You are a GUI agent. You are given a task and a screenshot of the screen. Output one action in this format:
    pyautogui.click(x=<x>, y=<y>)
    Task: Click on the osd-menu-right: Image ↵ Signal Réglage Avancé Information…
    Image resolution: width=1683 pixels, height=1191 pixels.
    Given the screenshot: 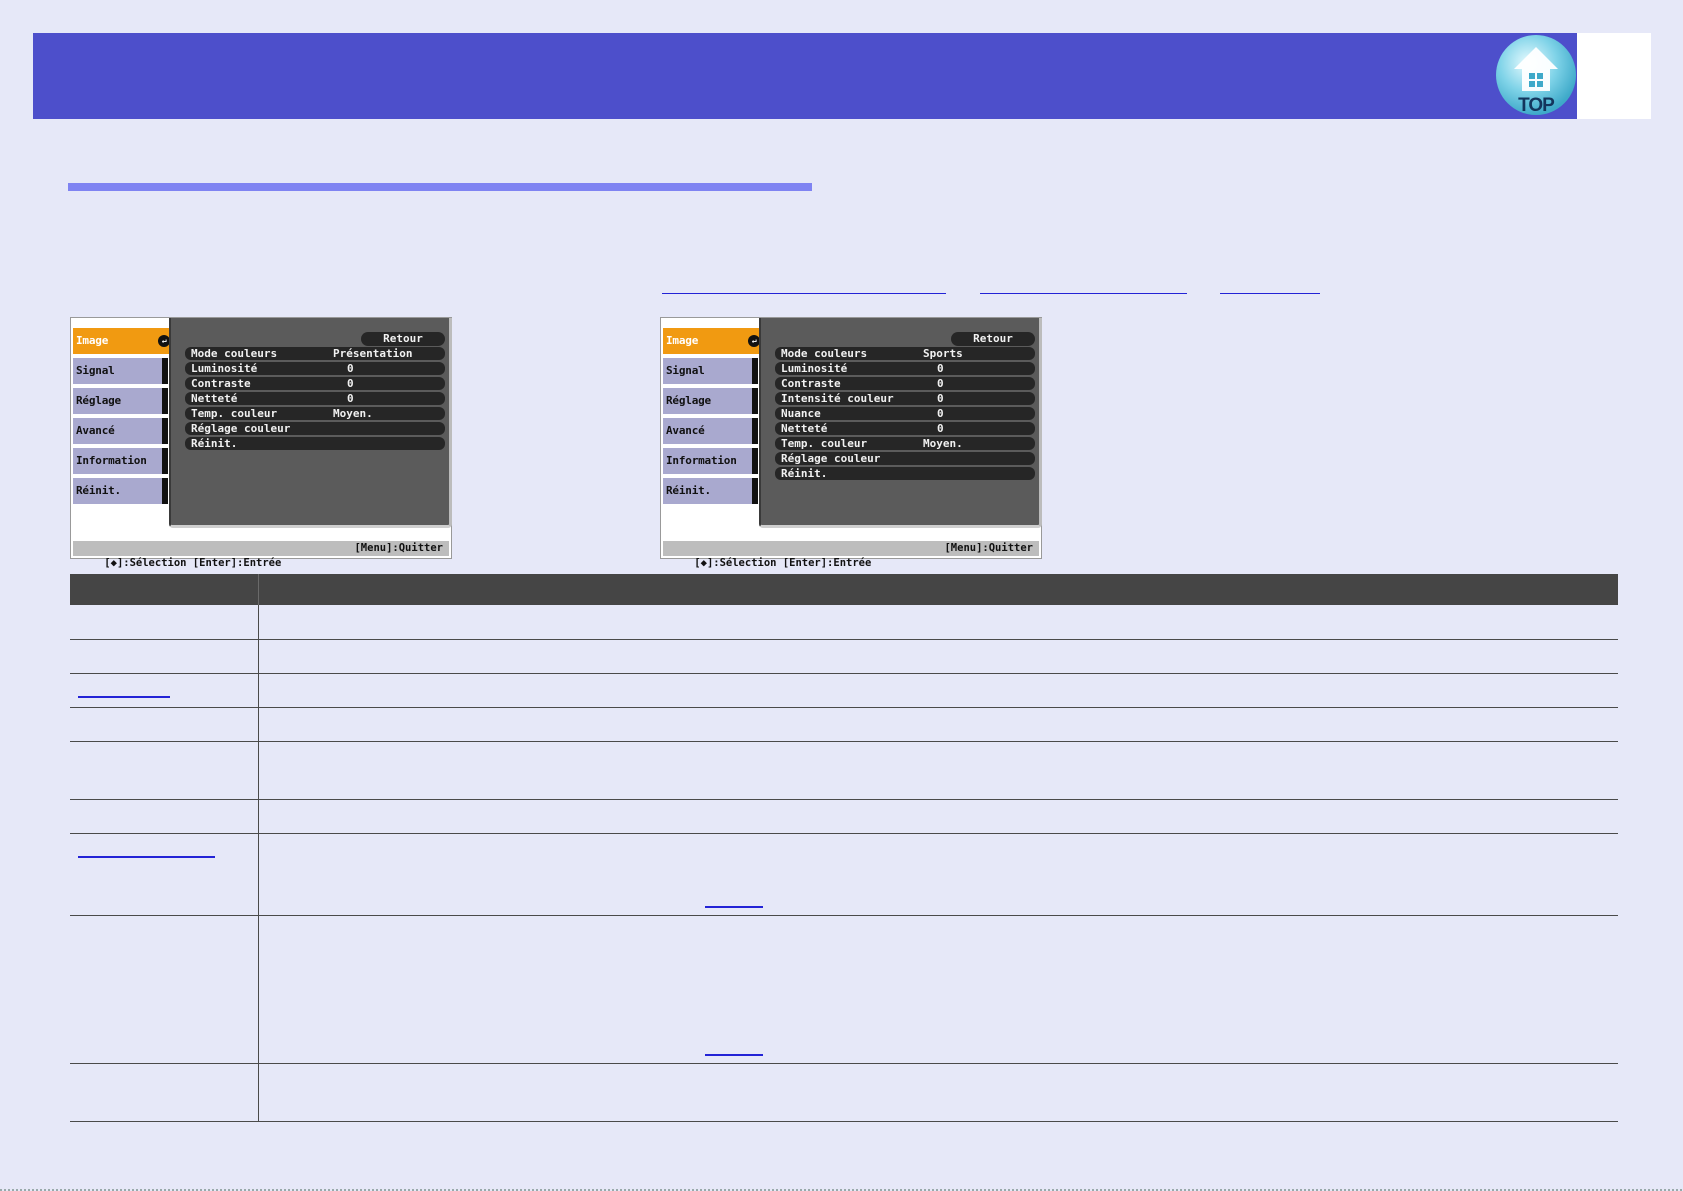 What is the action you would take?
    pyautogui.click(x=851, y=443)
    